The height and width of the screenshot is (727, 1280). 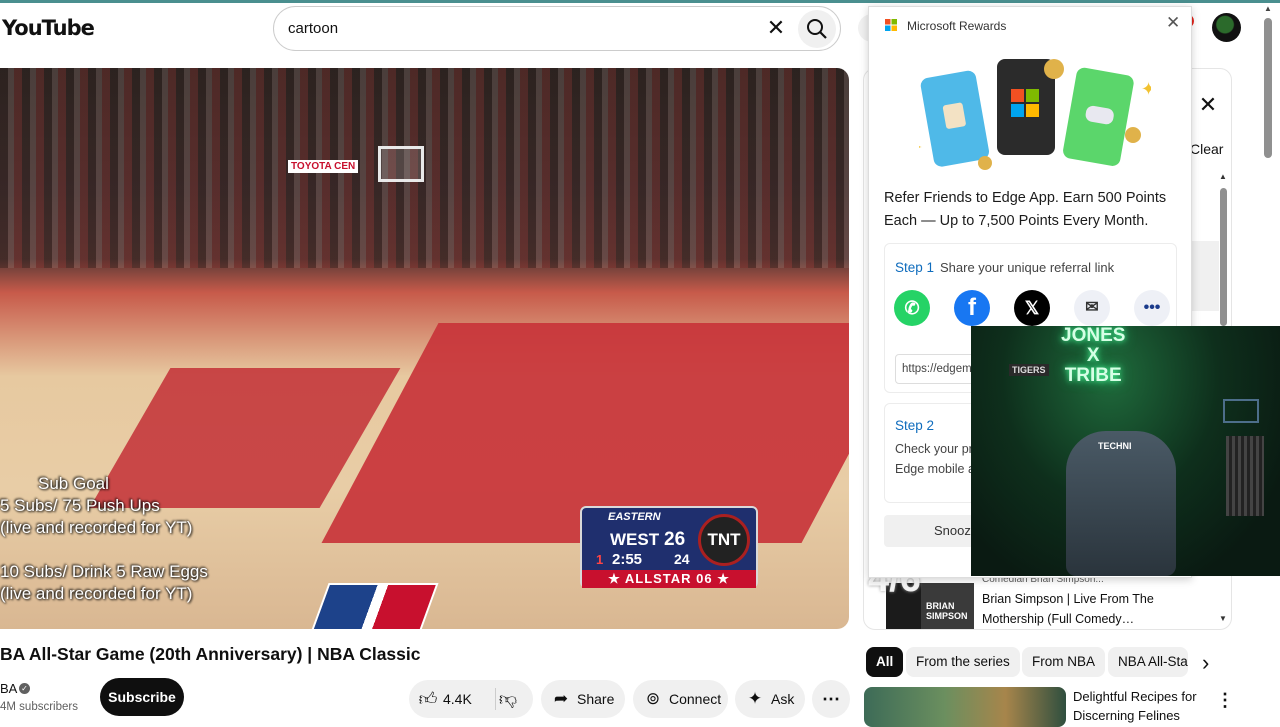 I want to click on kebab-menu-icon: ⋮, so click(x=1225, y=700).